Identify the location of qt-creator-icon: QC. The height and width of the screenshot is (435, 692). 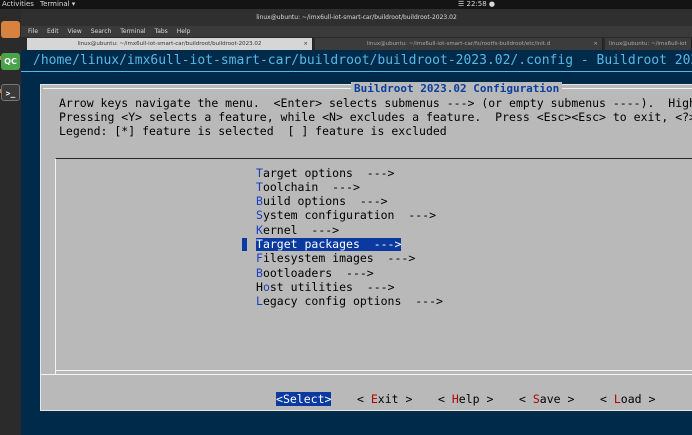
(10, 61).